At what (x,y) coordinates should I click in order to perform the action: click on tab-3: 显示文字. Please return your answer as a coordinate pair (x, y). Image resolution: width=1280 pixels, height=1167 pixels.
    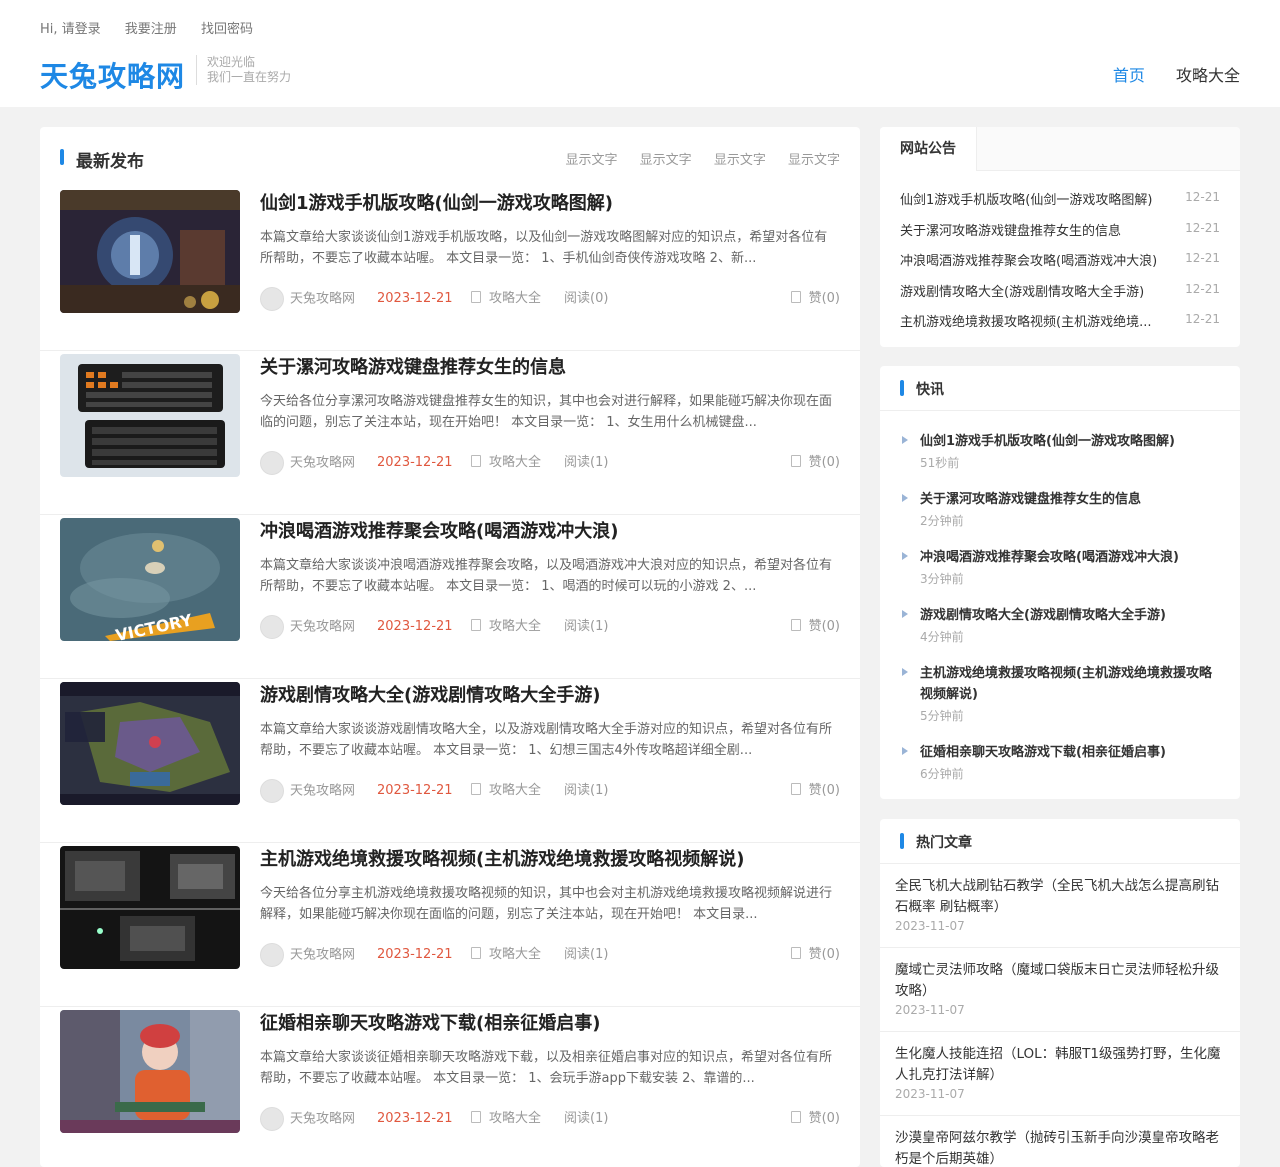
    Looking at the image, I should click on (740, 160).